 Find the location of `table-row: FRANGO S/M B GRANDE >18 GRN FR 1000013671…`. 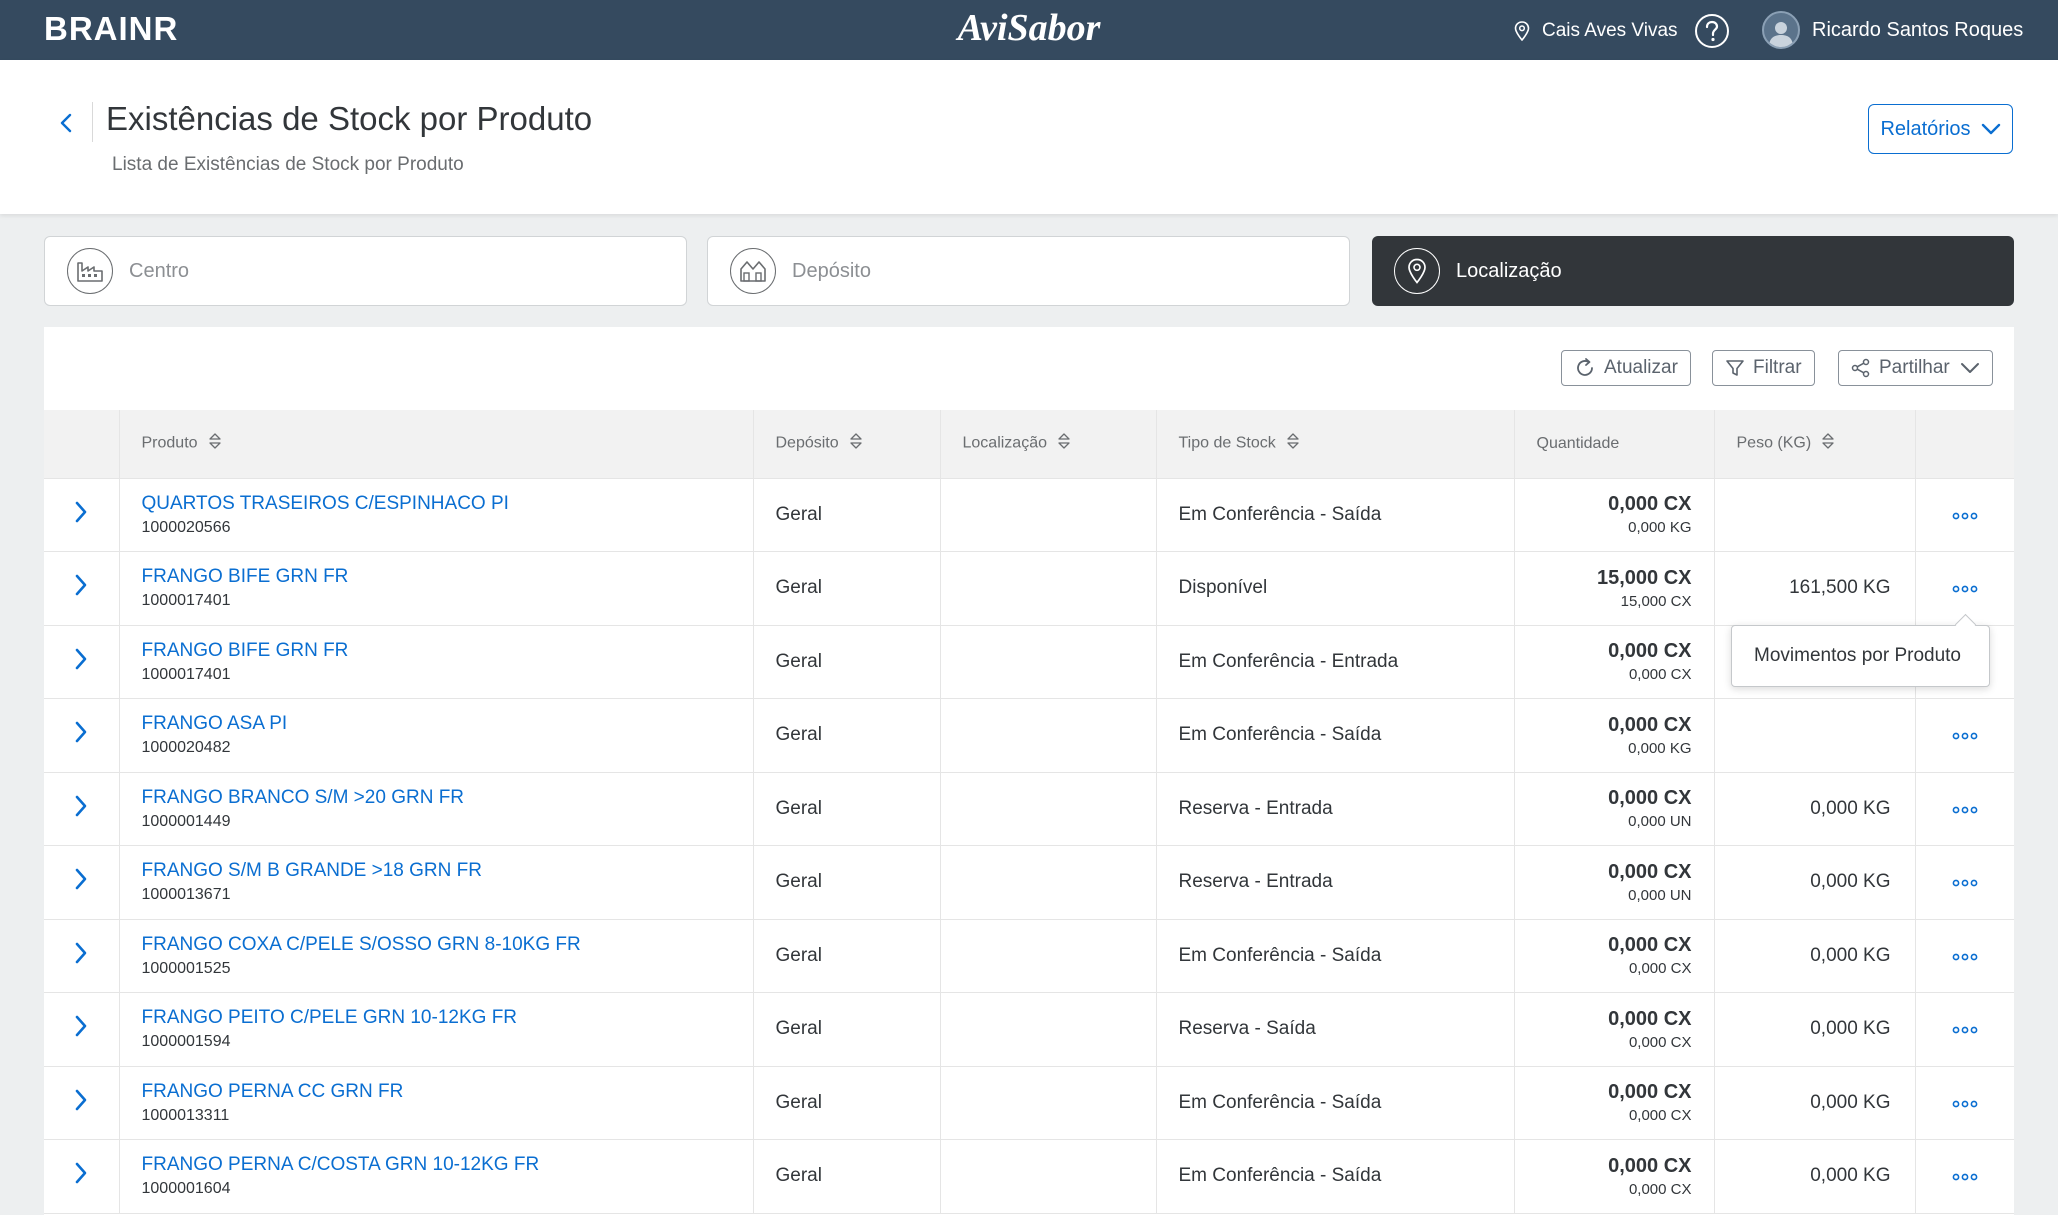

table-row: FRANGO S/M B GRANDE >18 GRN FR 1000013671… is located at coordinates (1029, 882).